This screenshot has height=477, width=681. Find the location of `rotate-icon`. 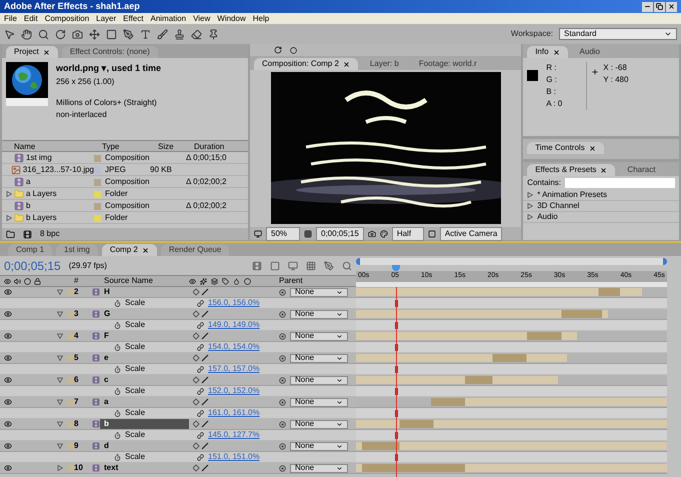

rotate-icon is located at coordinates (278, 50).